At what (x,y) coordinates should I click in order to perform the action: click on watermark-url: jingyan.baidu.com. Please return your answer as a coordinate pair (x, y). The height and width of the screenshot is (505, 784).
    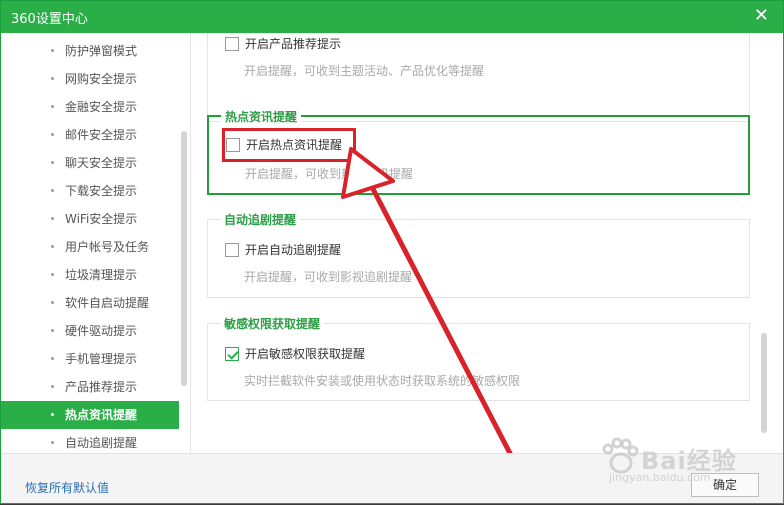
    Looking at the image, I should click on (660, 477).